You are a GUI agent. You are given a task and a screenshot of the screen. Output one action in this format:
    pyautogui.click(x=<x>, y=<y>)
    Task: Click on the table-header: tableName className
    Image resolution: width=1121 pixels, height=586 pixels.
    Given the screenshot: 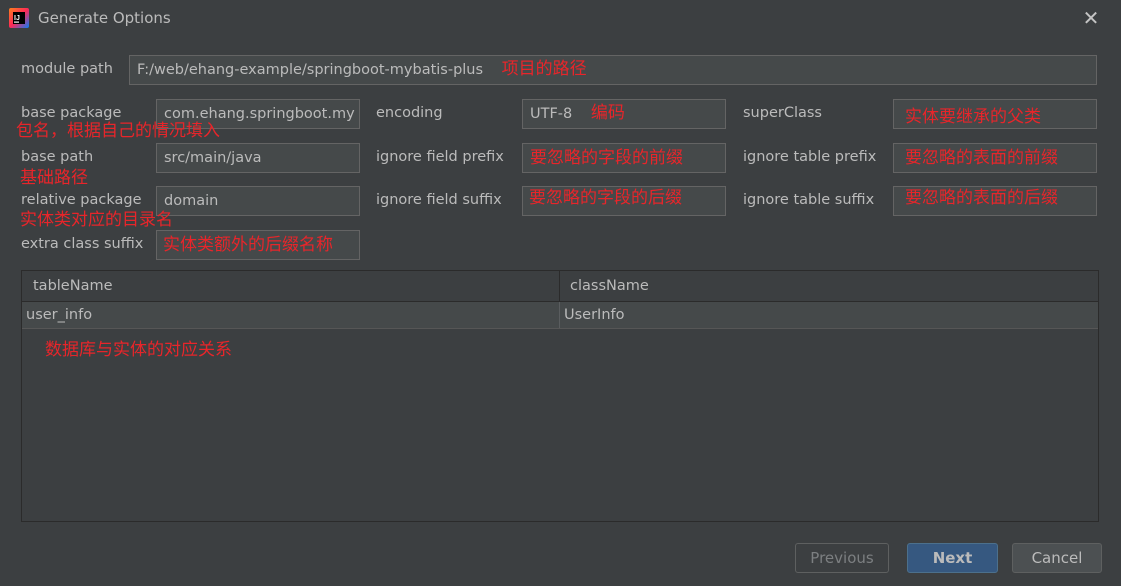 What is the action you would take?
    pyautogui.click(x=560, y=286)
    